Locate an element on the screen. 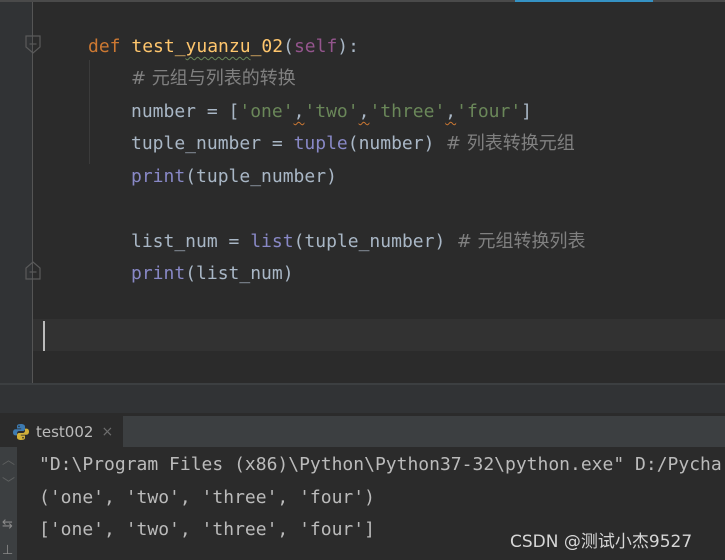  code-line-list: list_num = list(tuple_number) # 元组转换列表 is located at coordinates (358, 242).